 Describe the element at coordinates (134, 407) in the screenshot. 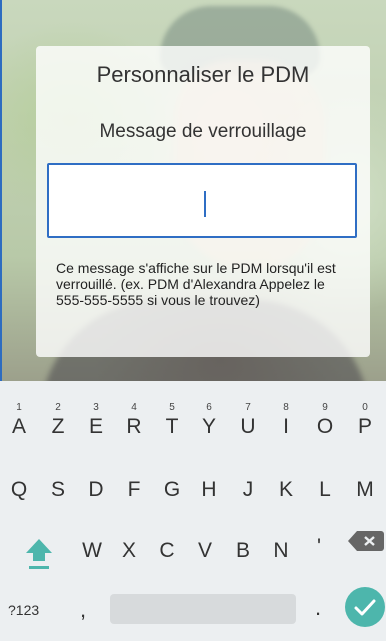

I see `key-r-number: 4` at that location.